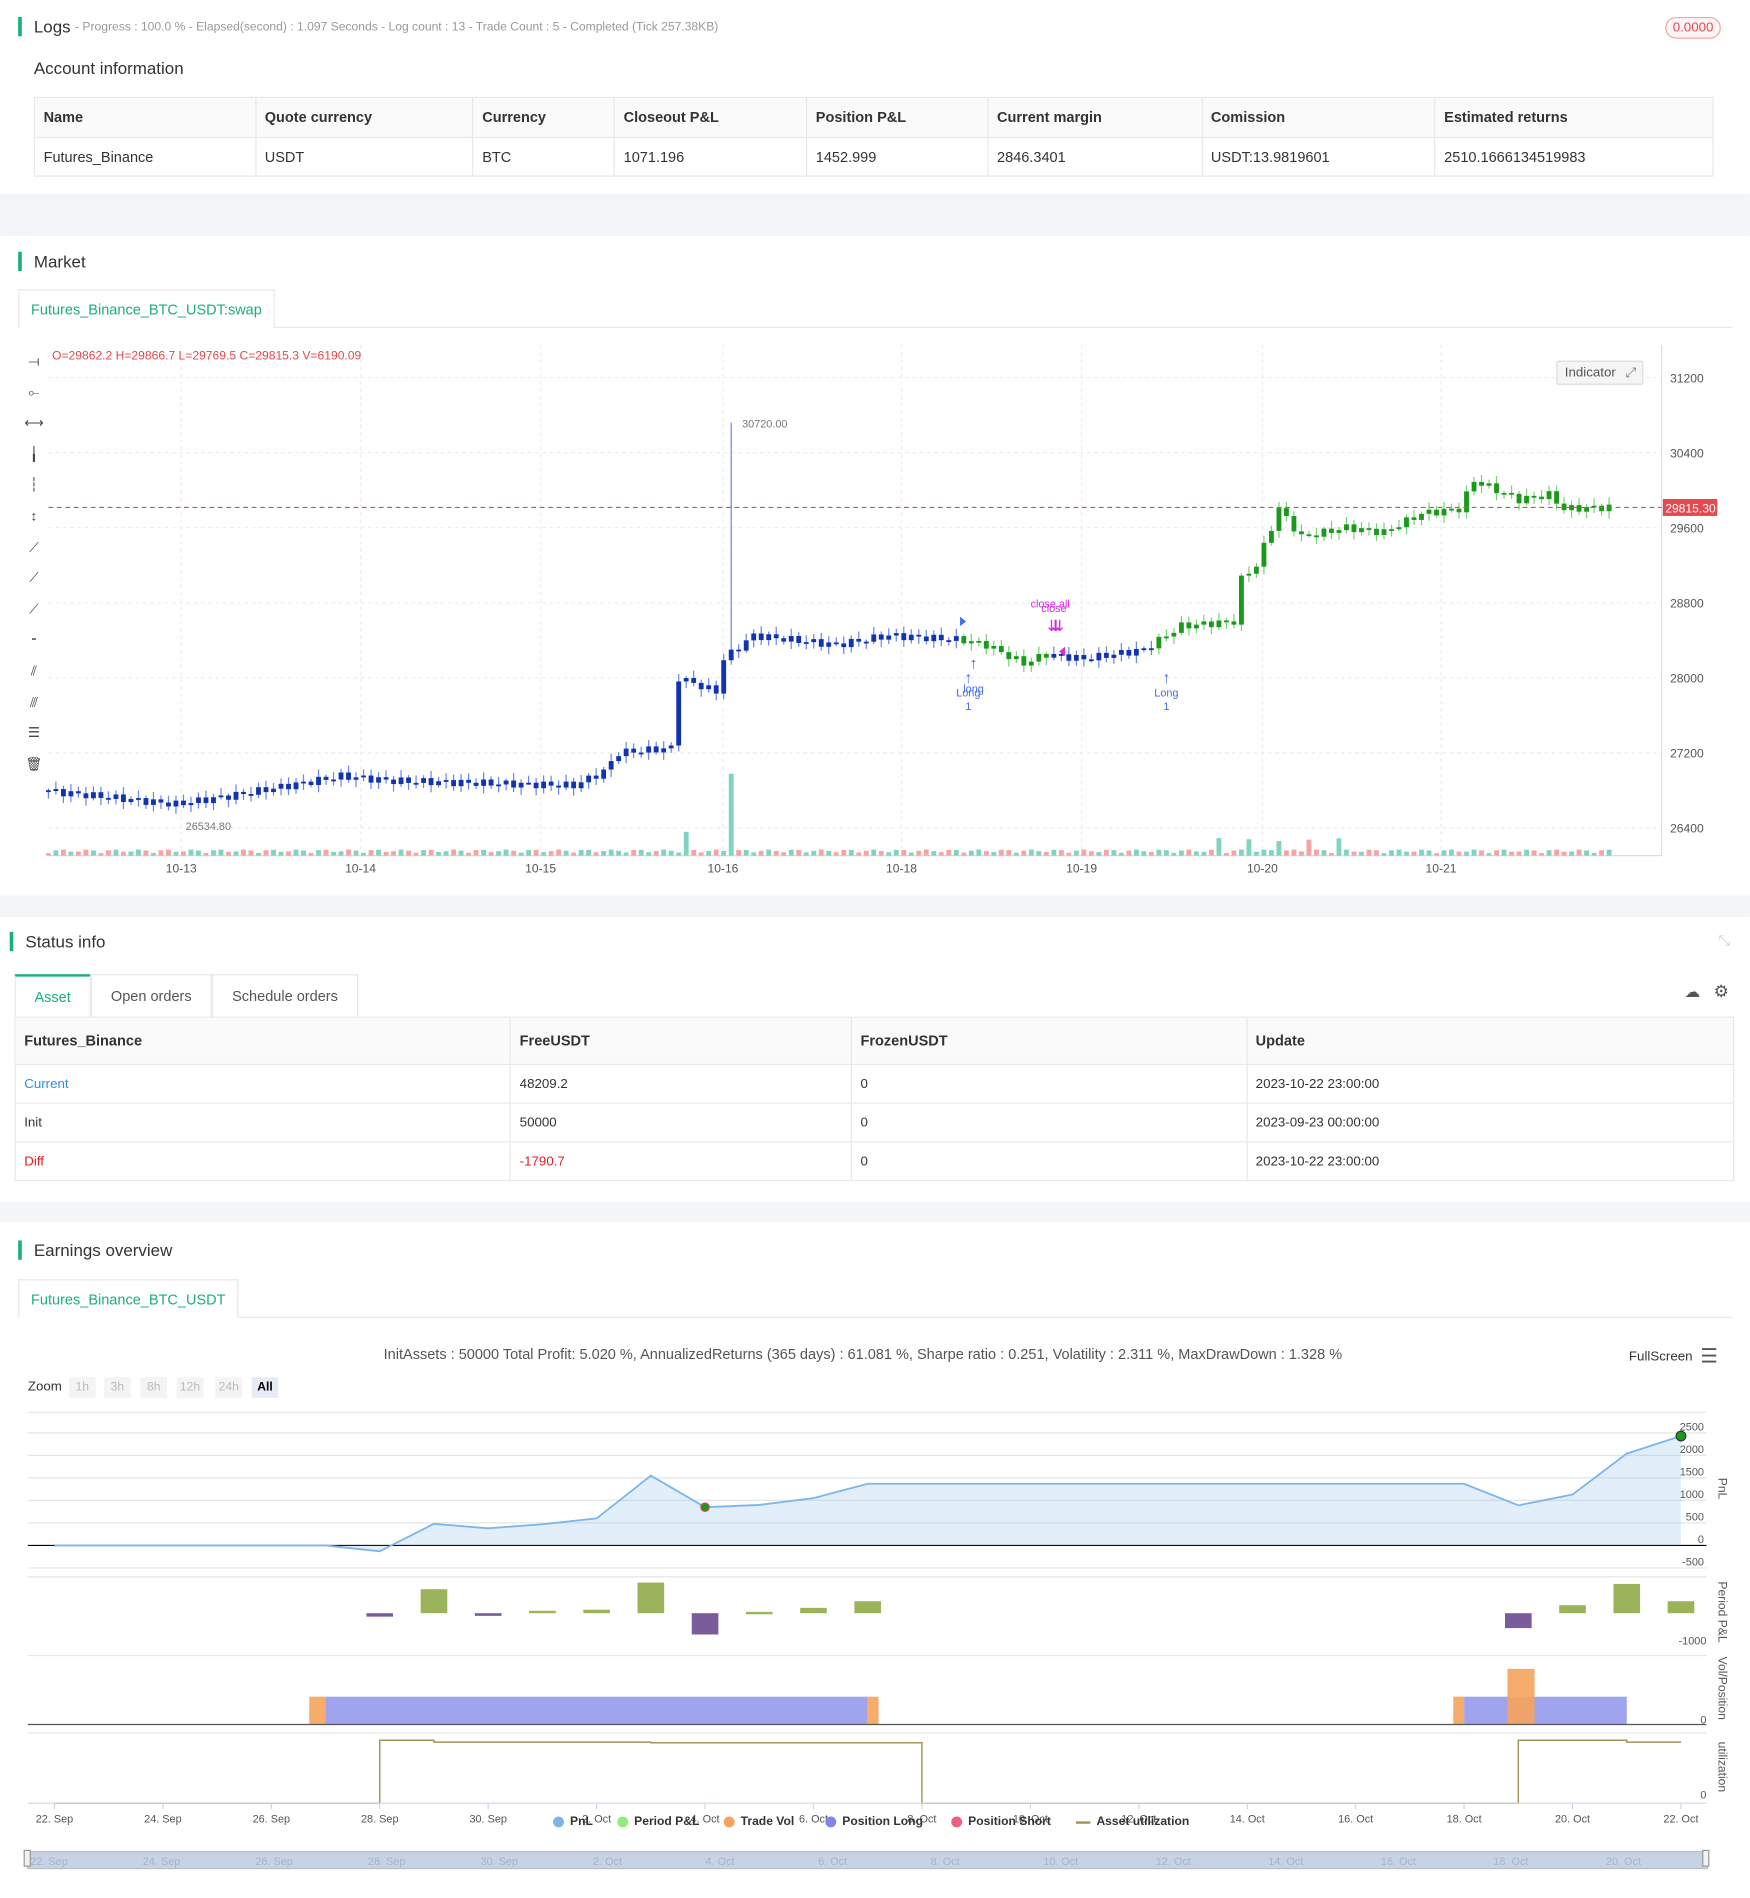 This screenshot has height=1898, width=1750. Describe the element at coordinates (1687, 453) in the screenshot. I see `y-tick-label: 30400` at that location.